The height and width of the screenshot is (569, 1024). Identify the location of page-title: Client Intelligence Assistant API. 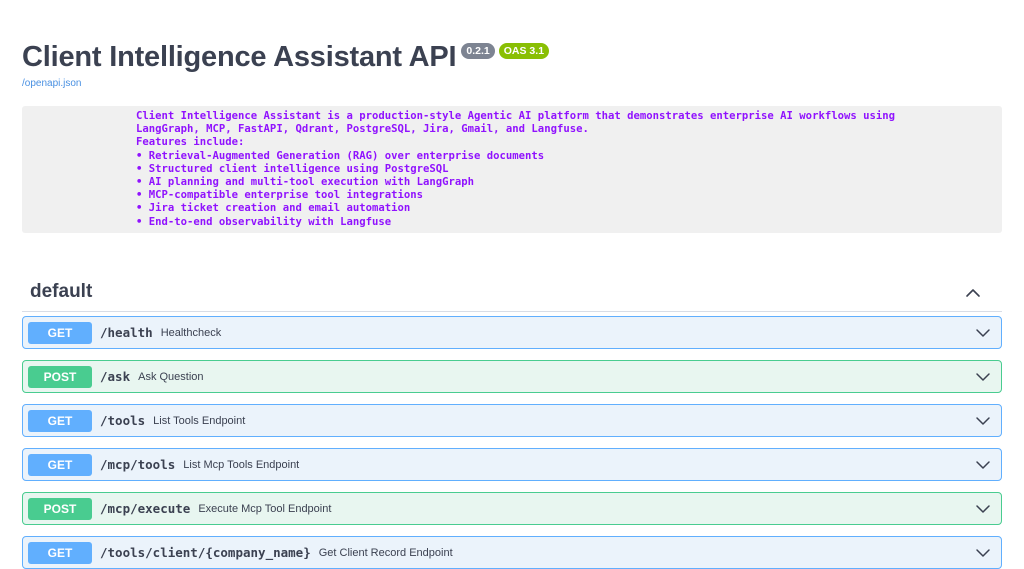
(239, 57).